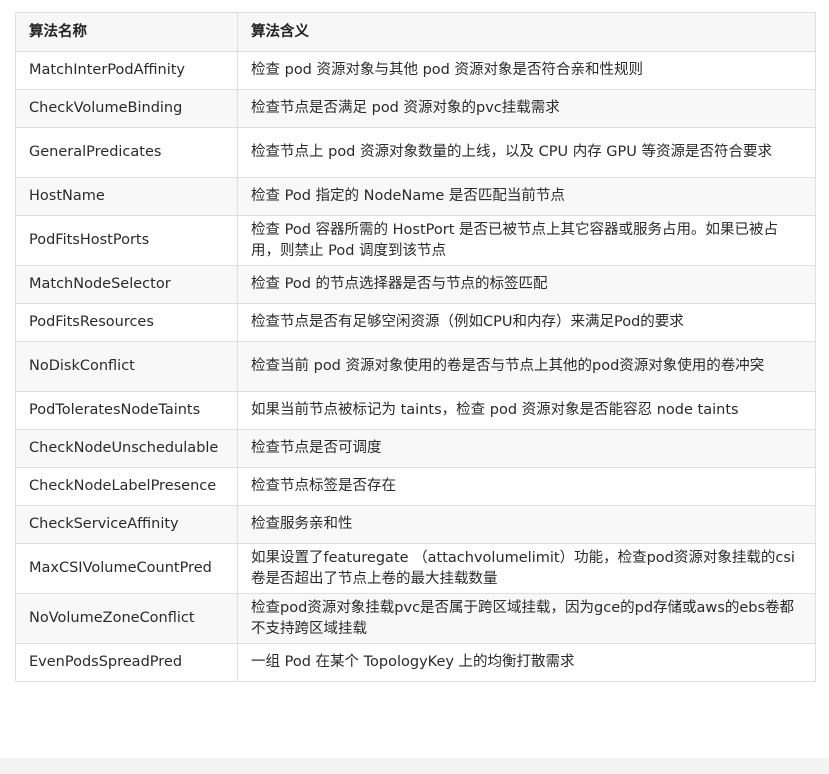 This screenshot has width=829, height=774. Describe the element at coordinates (126, 70) in the screenshot. I see `algorithm-name-cell: MatchInterPodAffinity` at that location.